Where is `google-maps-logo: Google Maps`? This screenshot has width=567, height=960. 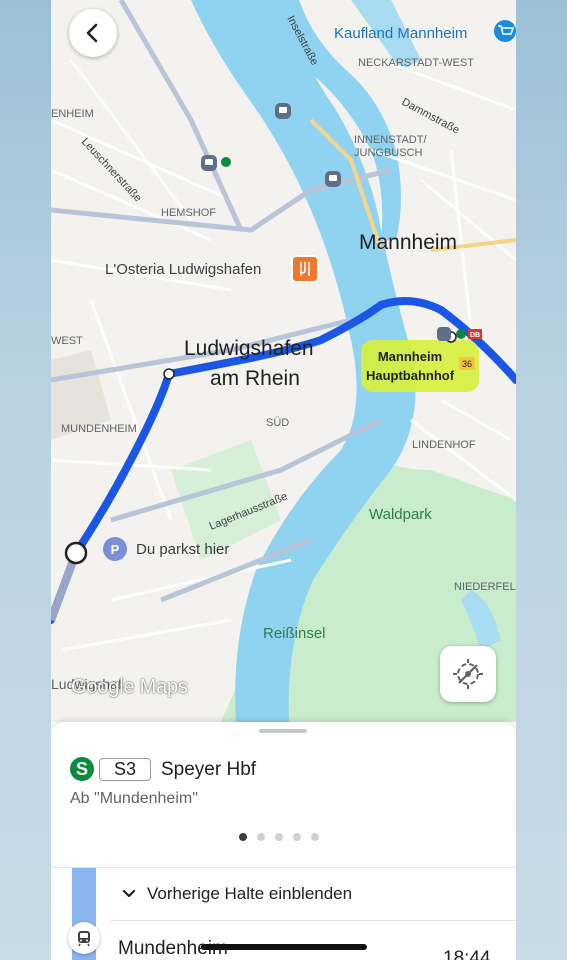 google-maps-logo: Google Maps is located at coordinates (129, 687).